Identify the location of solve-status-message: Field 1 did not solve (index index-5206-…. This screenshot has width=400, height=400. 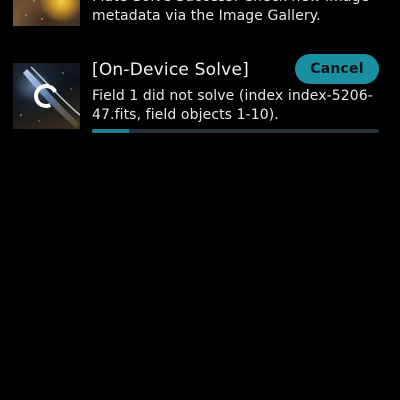
(232, 105).